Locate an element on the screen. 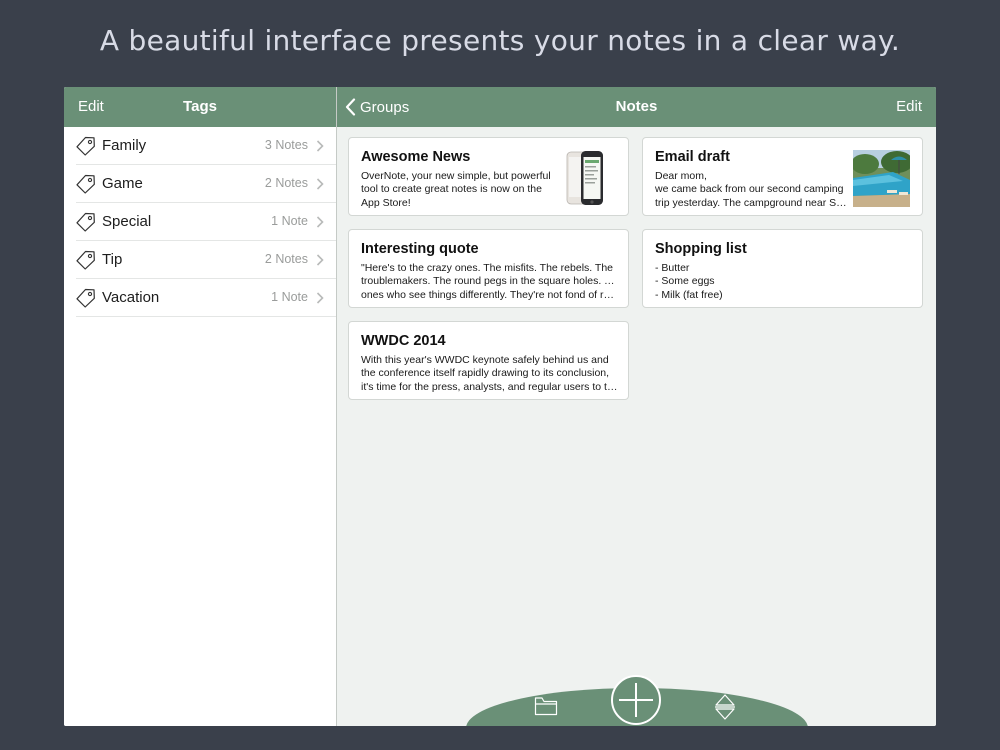 The width and height of the screenshot is (1000, 750). note-preview-line: - Some eggs is located at coordinates (685, 281).